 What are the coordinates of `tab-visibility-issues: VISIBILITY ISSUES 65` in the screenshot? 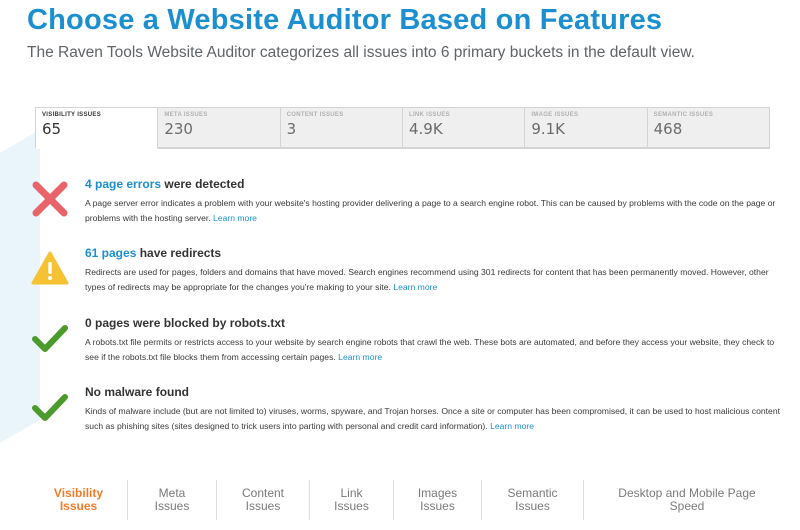 It's located at (97, 128).